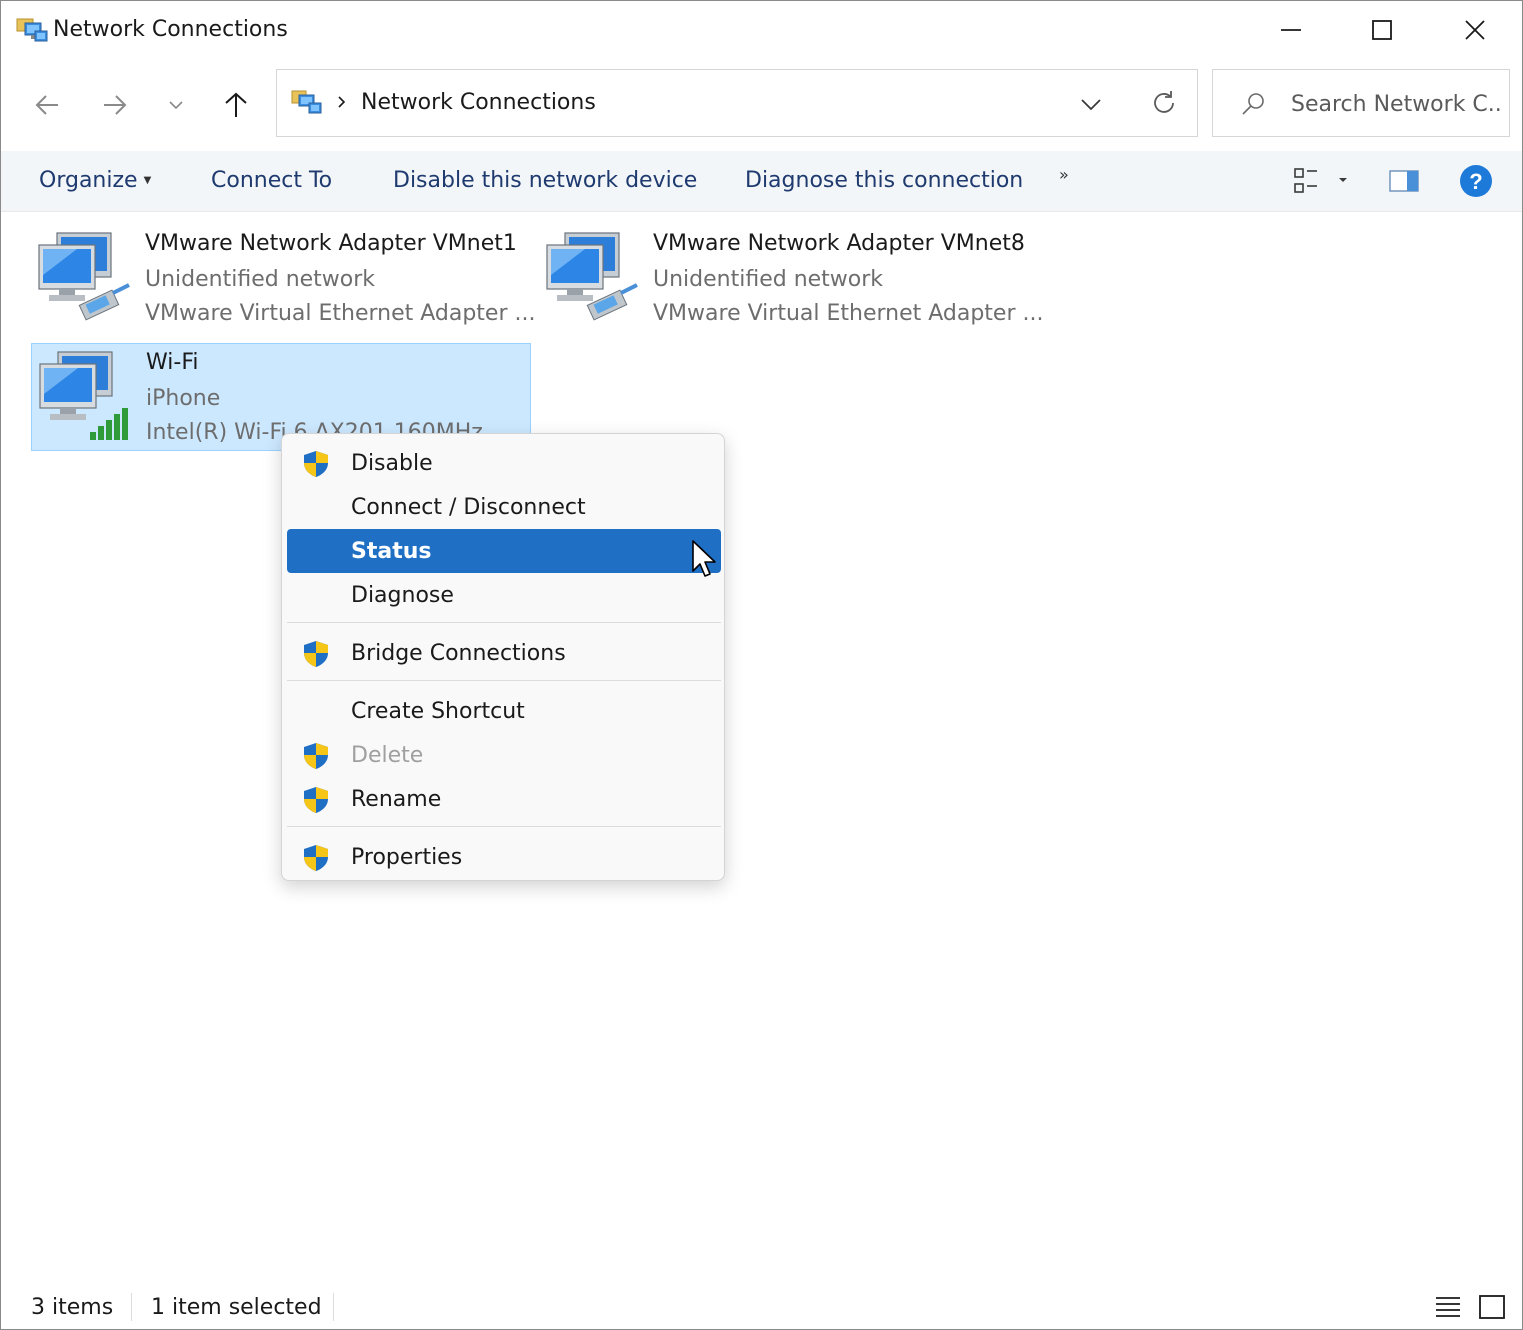 The width and height of the screenshot is (1523, 1330). What do you see at coordinates (504, 551) in the screenshot?
I see `menu-item-status: Status` at bounding box center [504, 551].